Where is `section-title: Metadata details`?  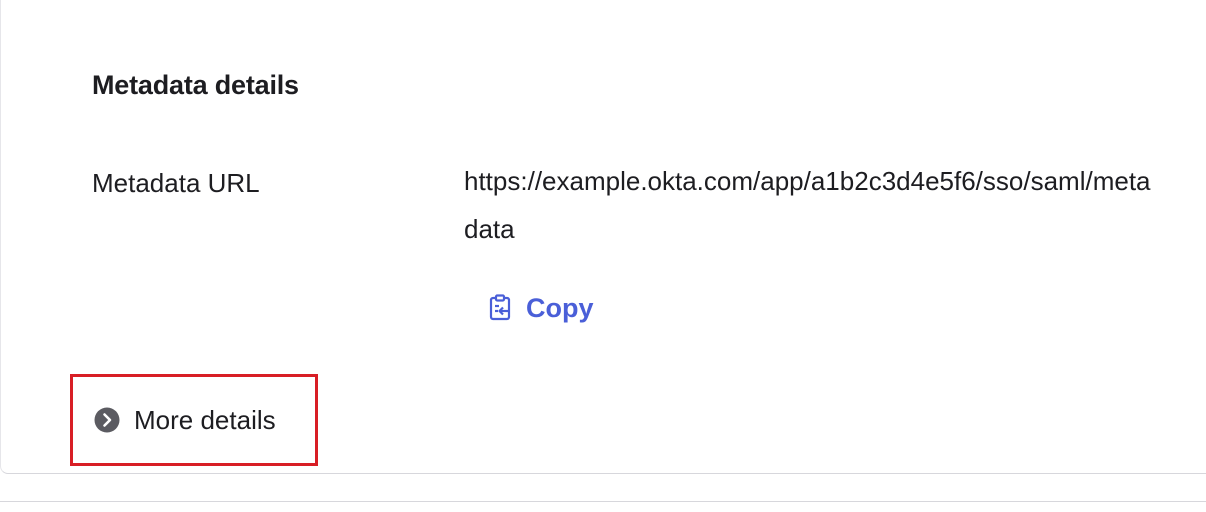 section-title: Metadata details is located at coordinates (195, 85).